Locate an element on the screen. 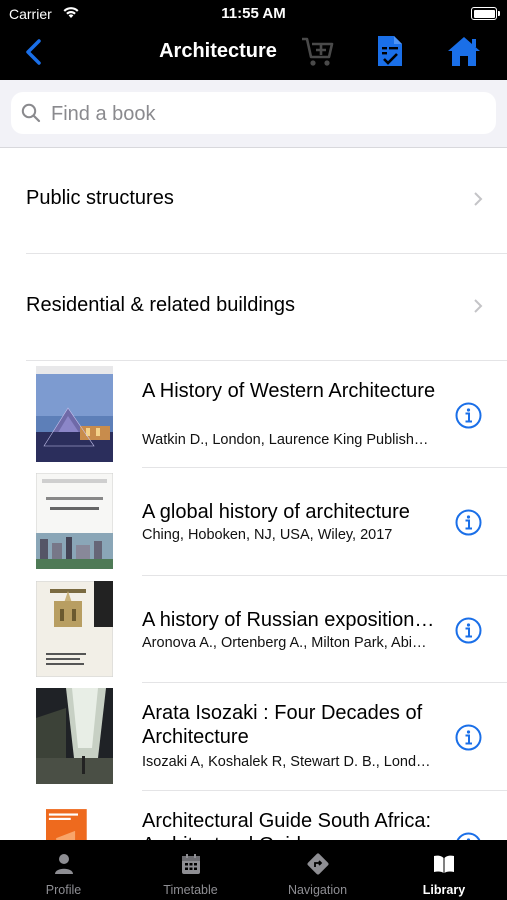  navigation-bar: Carrier 11:55 AM Architecture is located at coordinates (253, 40).